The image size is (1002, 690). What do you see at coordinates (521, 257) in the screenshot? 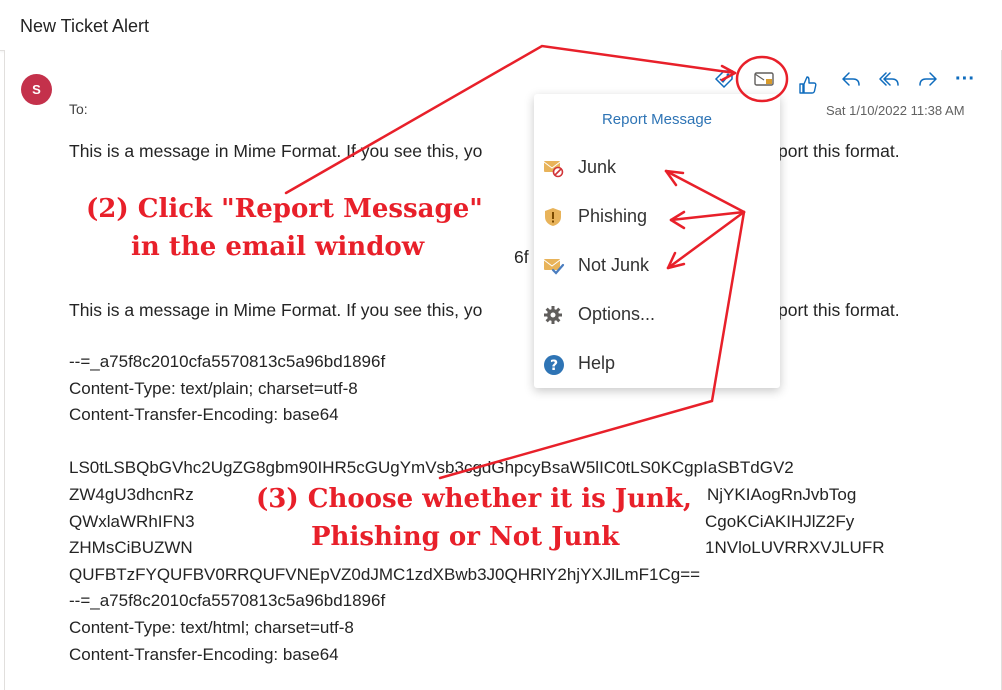
I see `body-fragment: 6f` at bounding box center [521, 257].